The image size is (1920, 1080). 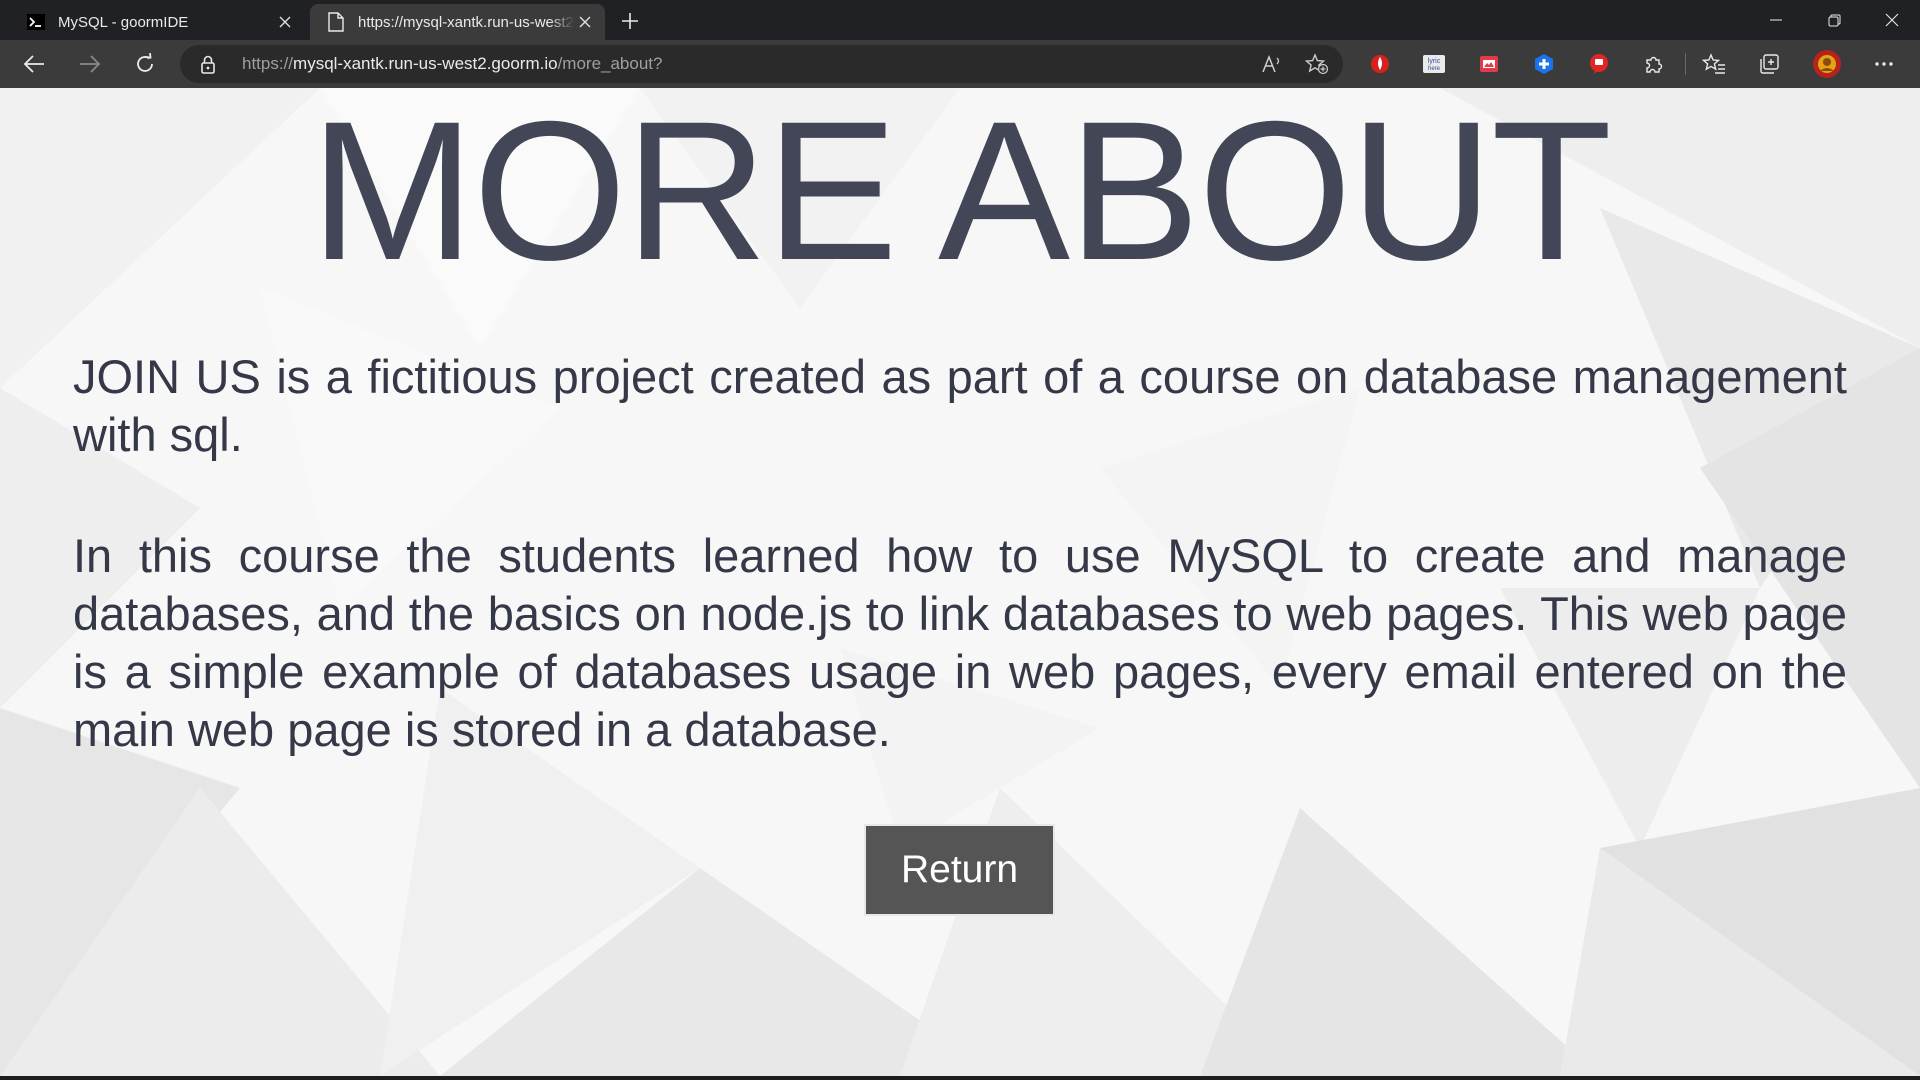 I want to click on forward-button, so click(x=90, y=64).